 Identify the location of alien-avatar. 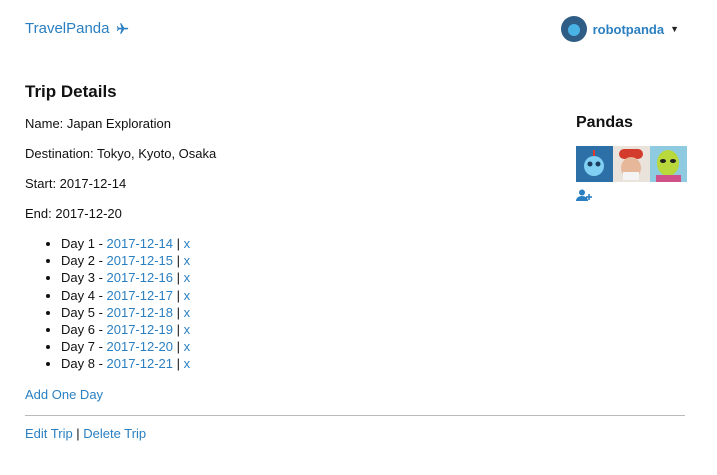
(668, 164).